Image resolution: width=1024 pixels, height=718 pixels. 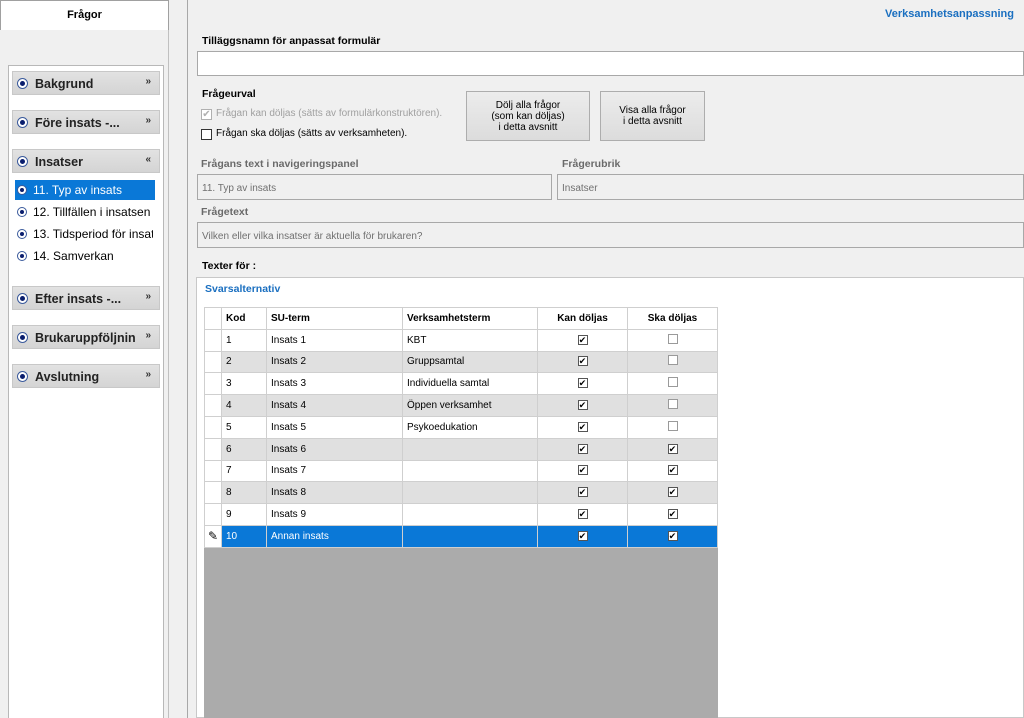 What do you see at coordinates (244, 384) in the screenshot?
I see `cell-kod: 3` at bounding box center [244, 384].